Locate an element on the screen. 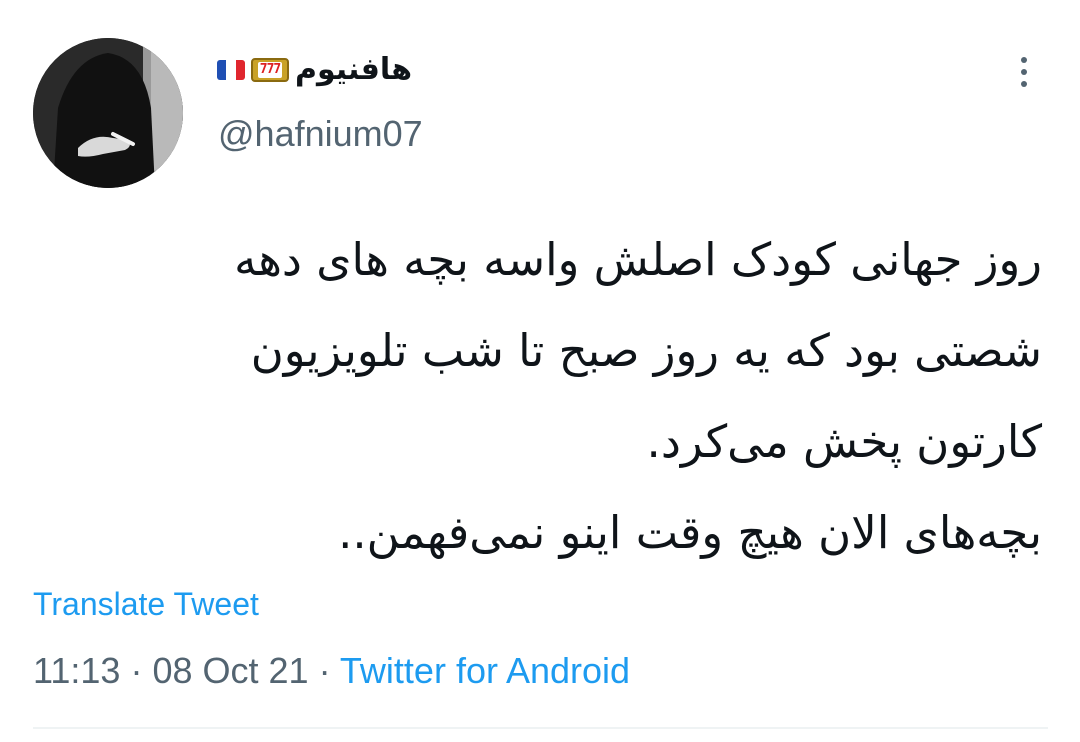 The image size is (1080, 742). avatar is located at coordinates (108, 113).